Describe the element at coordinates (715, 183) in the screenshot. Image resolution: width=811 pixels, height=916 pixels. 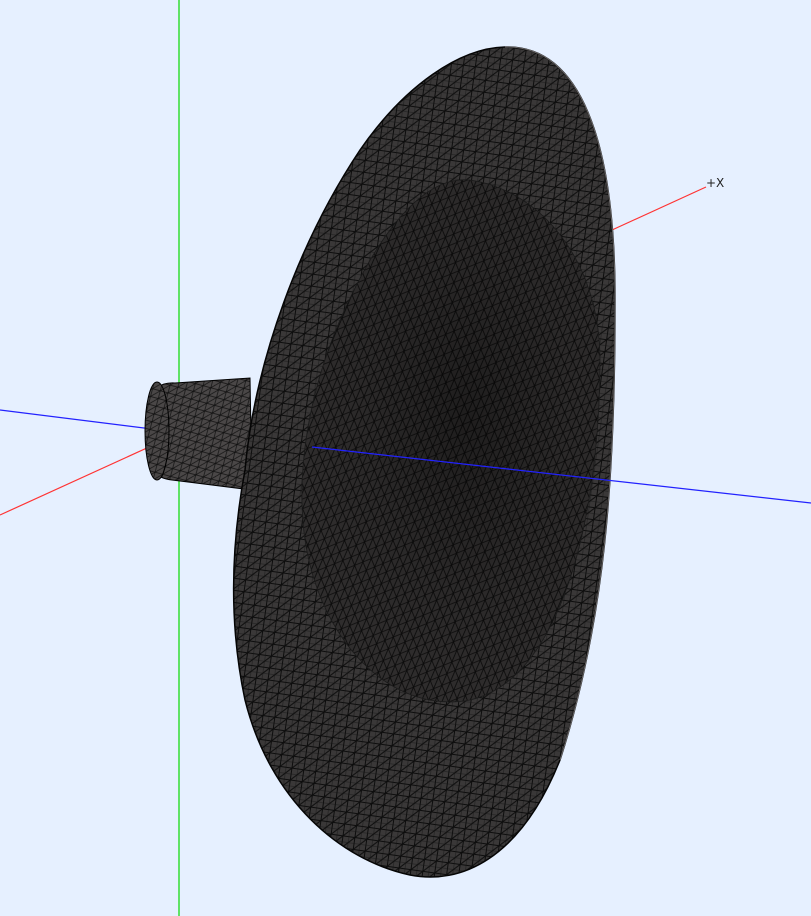
I see `x-axis-label: +X` at that location.